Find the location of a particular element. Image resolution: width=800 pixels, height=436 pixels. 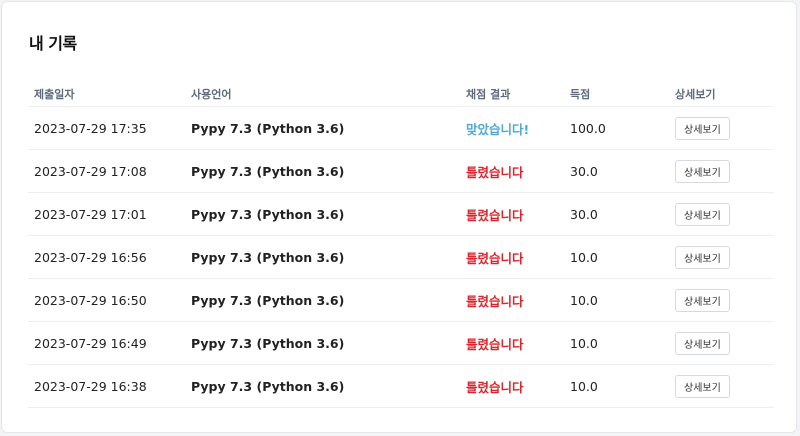

submission-date: 2023-07-29 17:35 is located at coordinates (106, 128).